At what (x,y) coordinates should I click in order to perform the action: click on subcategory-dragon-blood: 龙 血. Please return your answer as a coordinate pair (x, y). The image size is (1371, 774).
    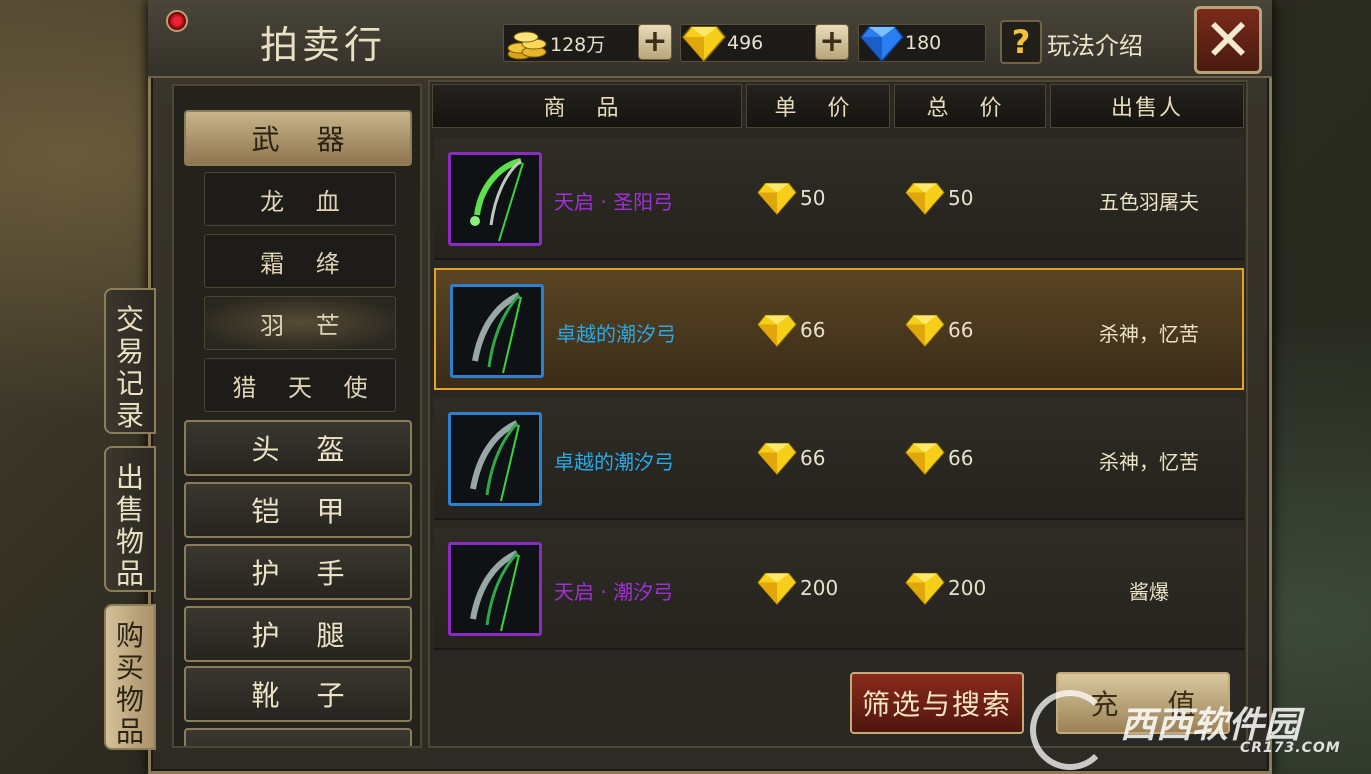
    Looking at the image, I should click on (300, 199).